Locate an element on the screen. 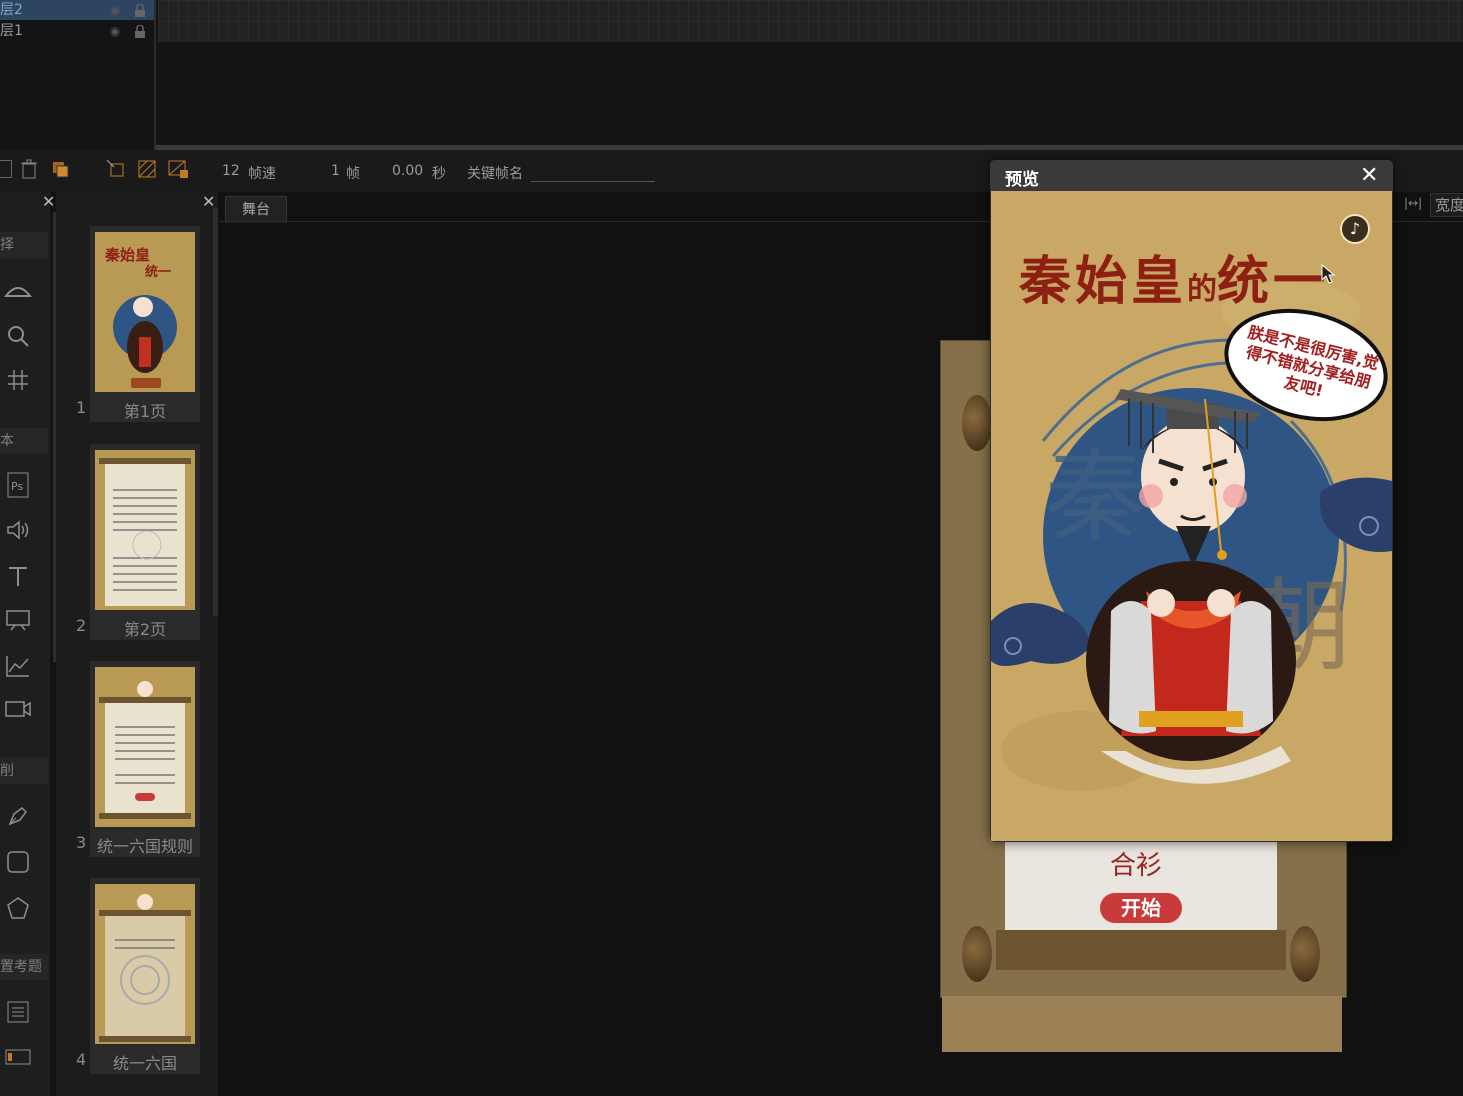  svg-text: 统一 is located at coordinates (158, 272).